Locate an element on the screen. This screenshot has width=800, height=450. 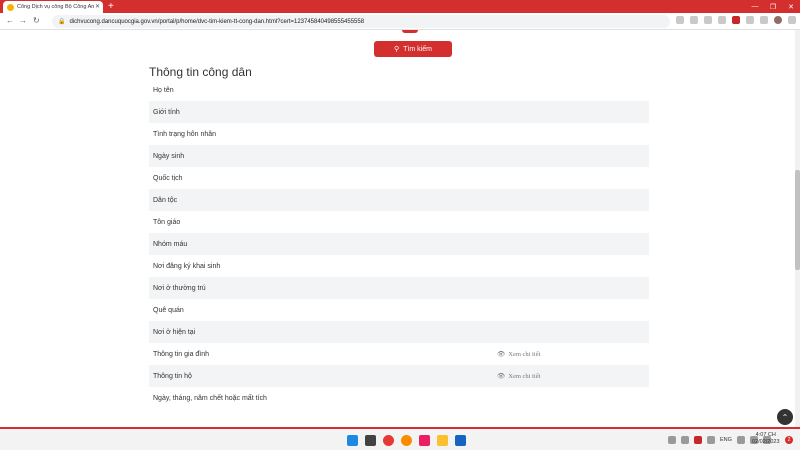
table-row: Quốc tịch is located at coordinates (399, 178).